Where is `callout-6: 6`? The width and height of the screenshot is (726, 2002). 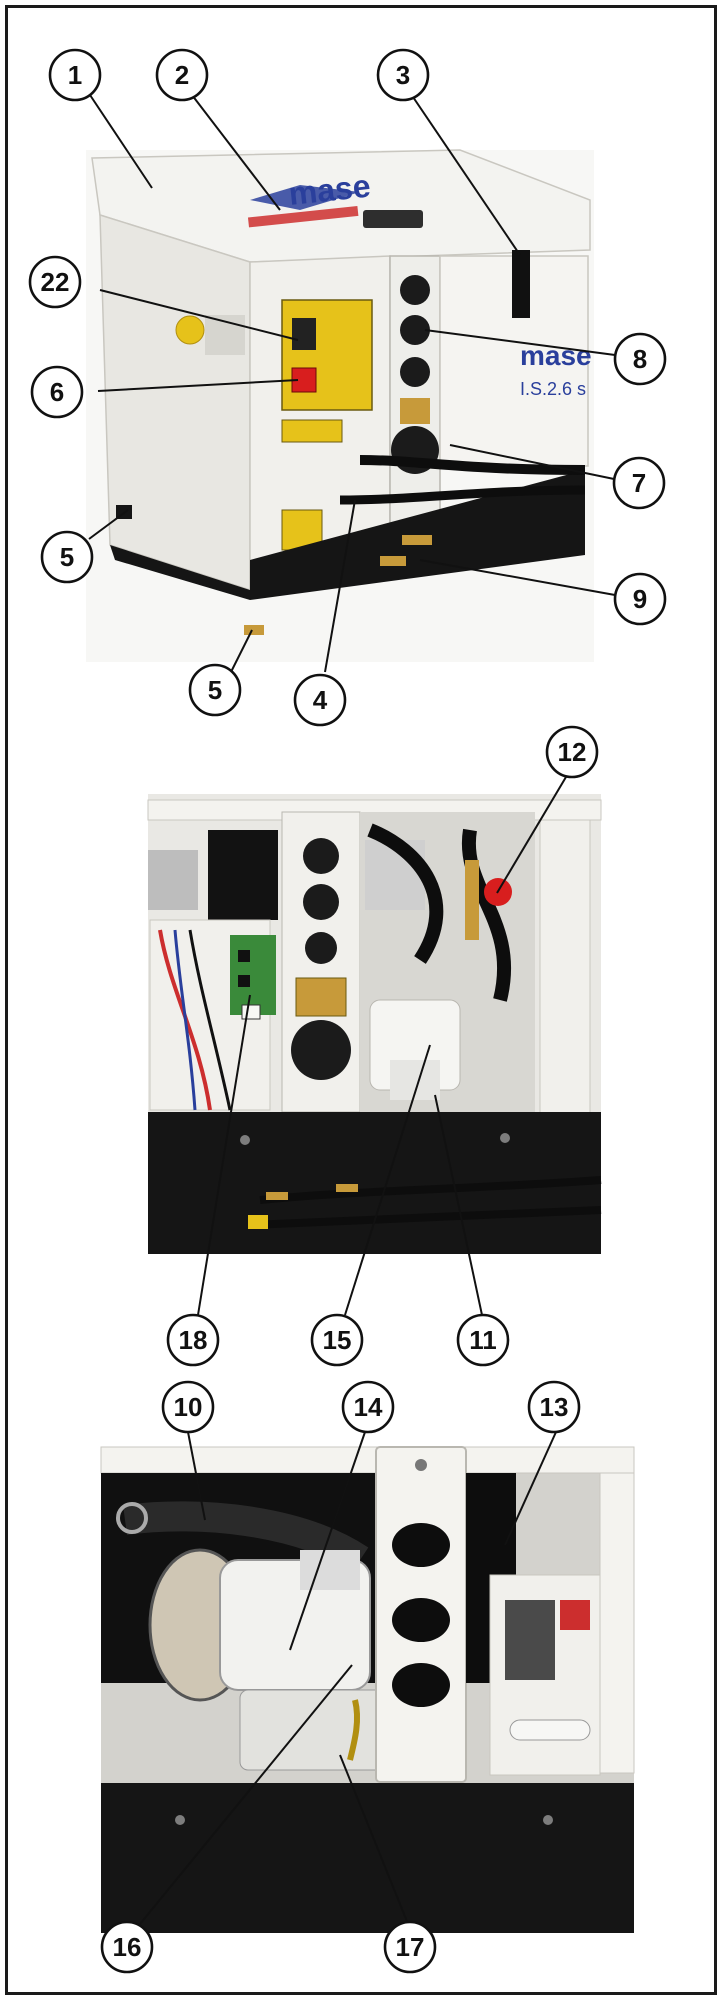 callout-6: 6 is located at coordinates (57, 392).